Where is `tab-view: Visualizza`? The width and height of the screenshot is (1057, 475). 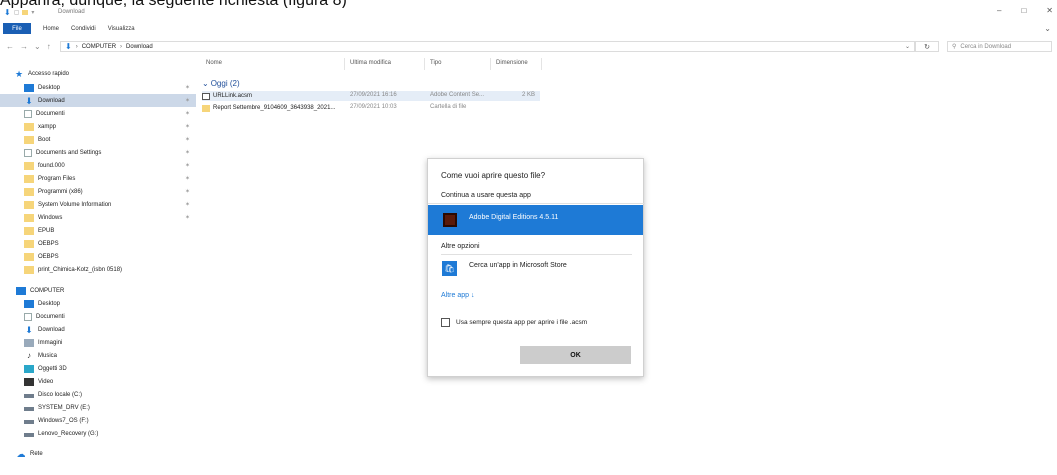
tab-view: Visualizza is located at coordinates (121, 29).